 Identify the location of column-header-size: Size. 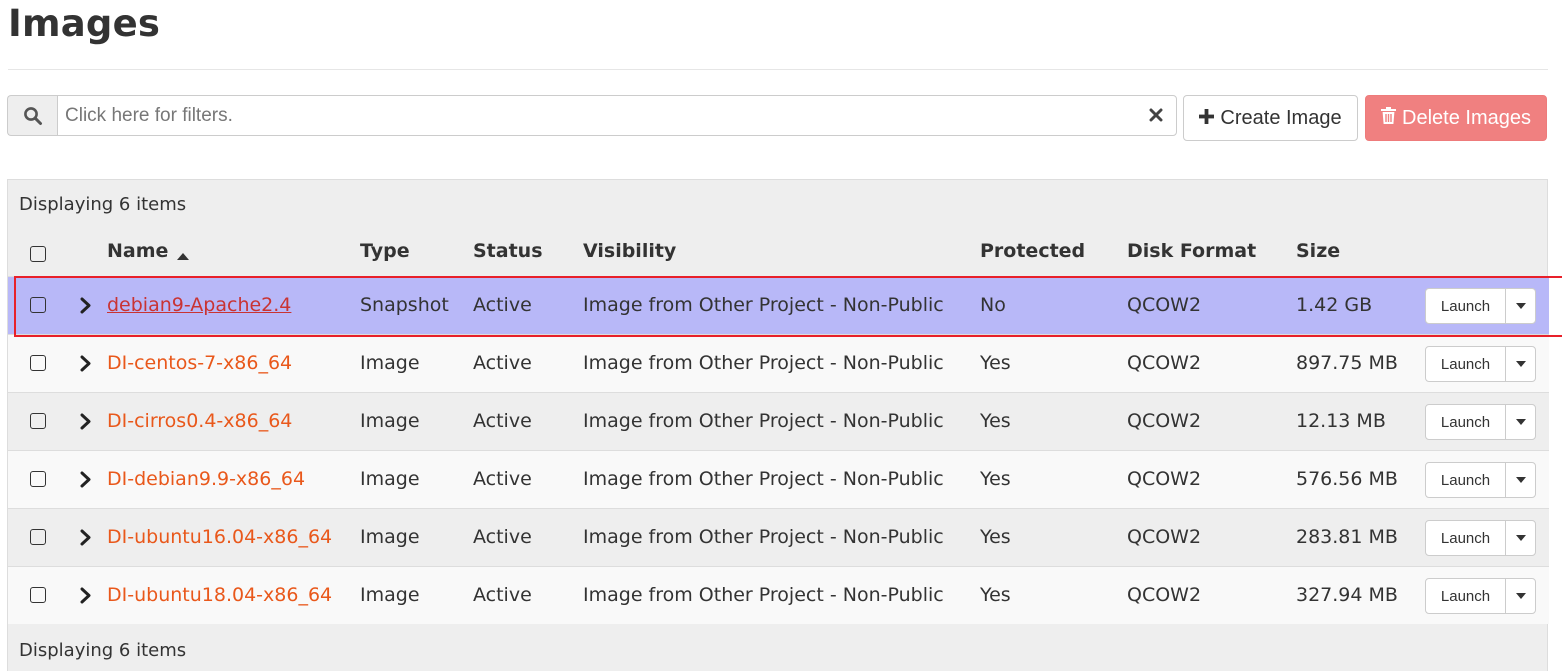
(1318, 251).